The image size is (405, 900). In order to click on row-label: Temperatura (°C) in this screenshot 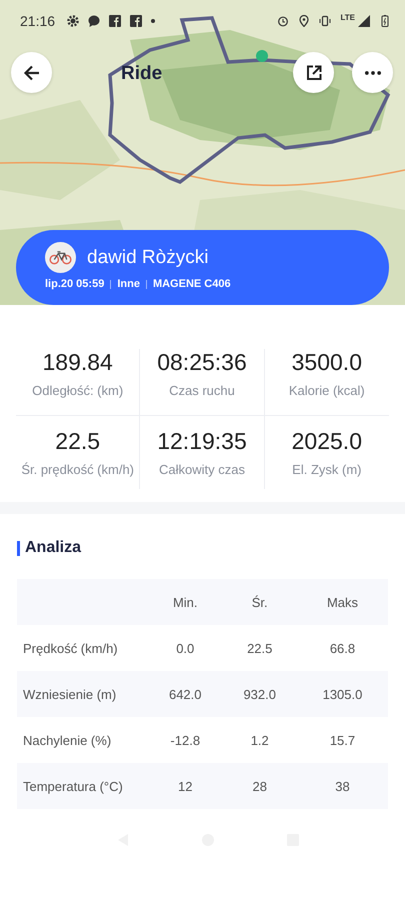, I will do `click(82, 786)`.